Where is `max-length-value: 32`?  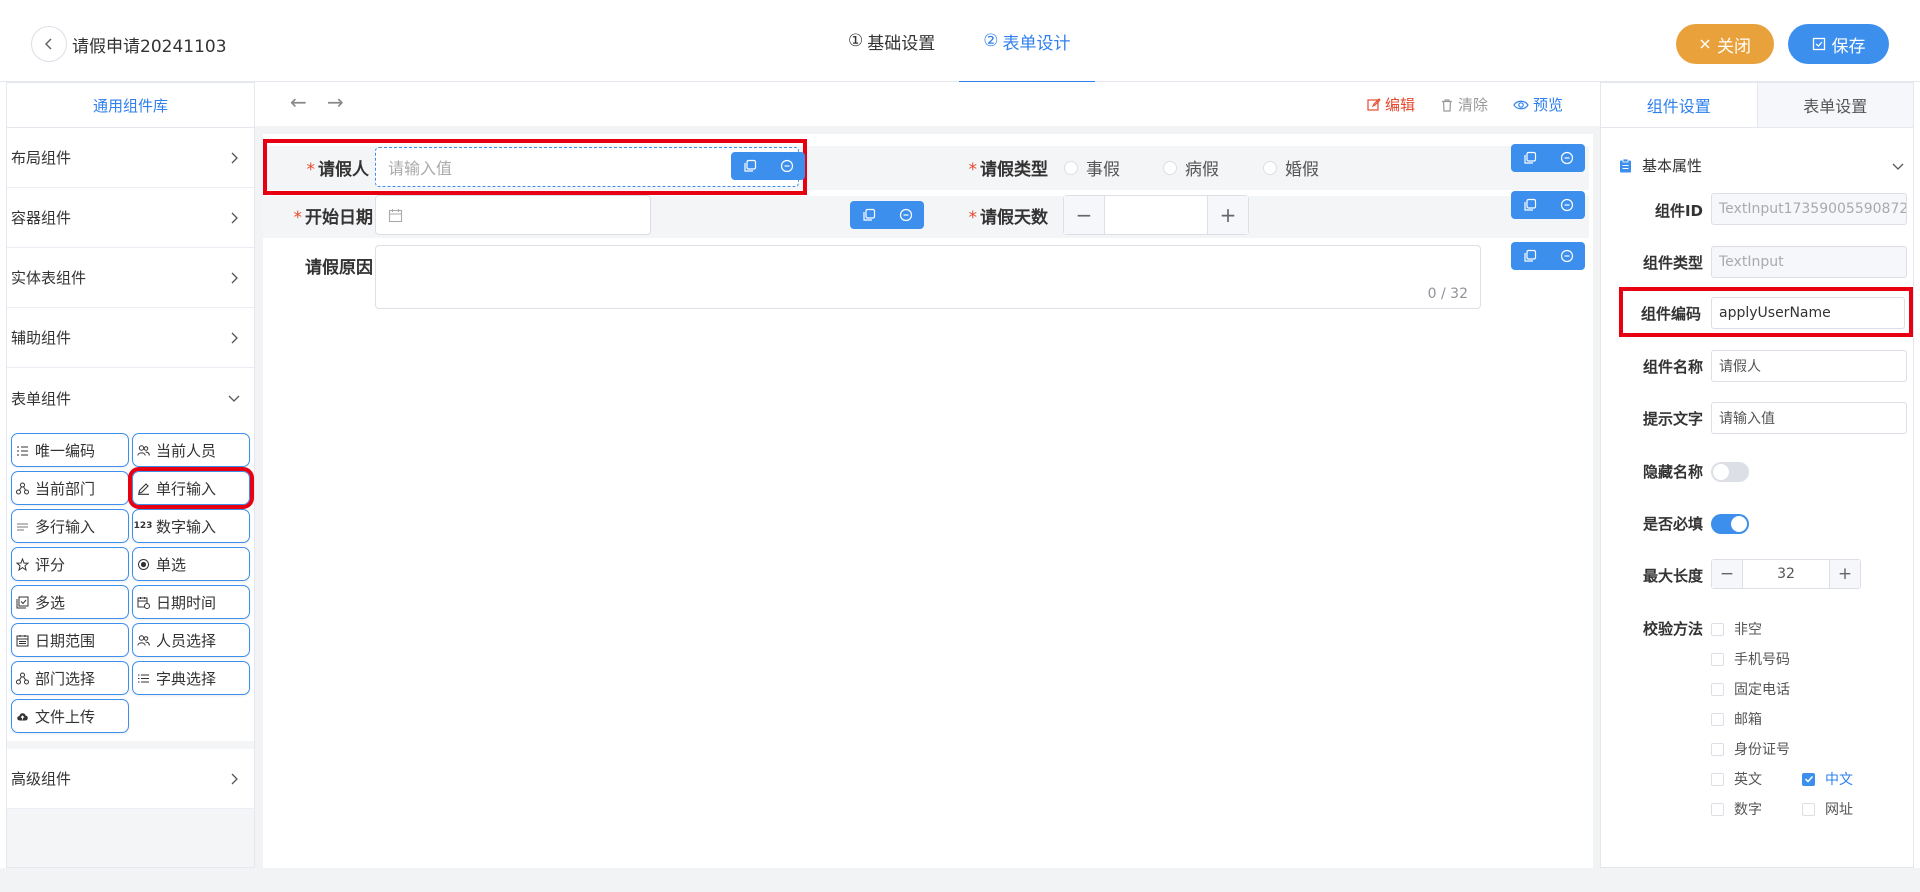 max-length-value: 32 is located at coordinates (1786, 574).